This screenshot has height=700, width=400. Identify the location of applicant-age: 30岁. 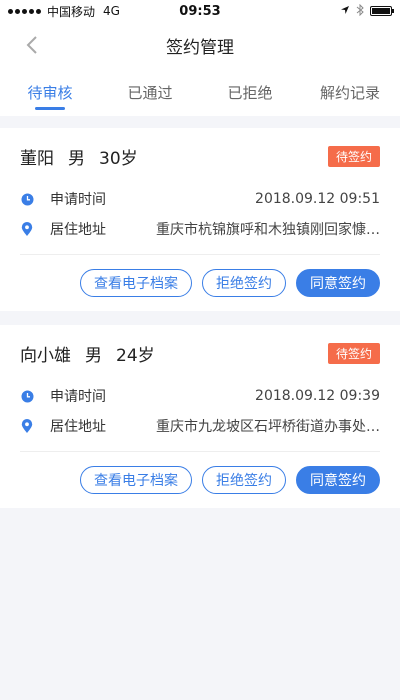
(118, 158).